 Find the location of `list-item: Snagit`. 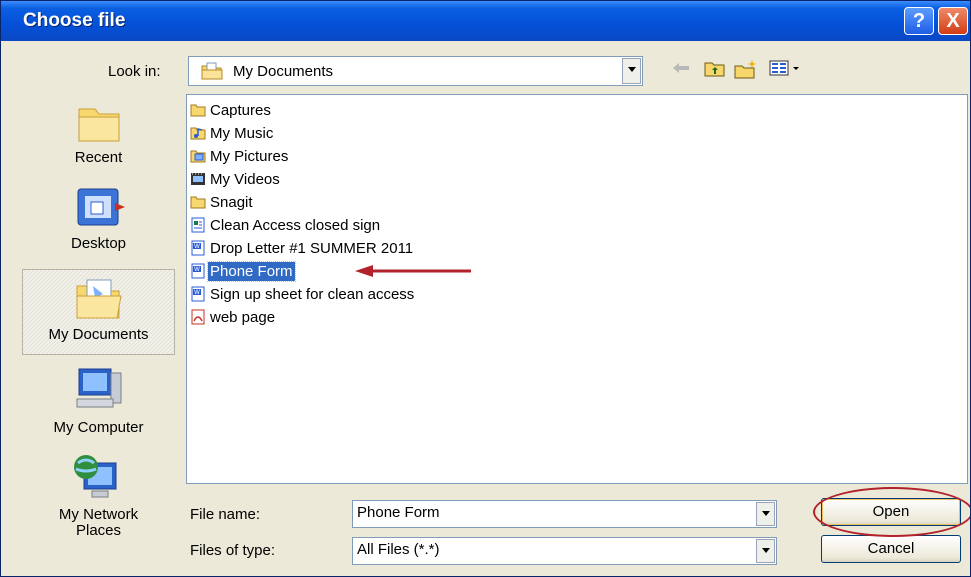

list-item: Snagit is located at coordinates (222, 202).